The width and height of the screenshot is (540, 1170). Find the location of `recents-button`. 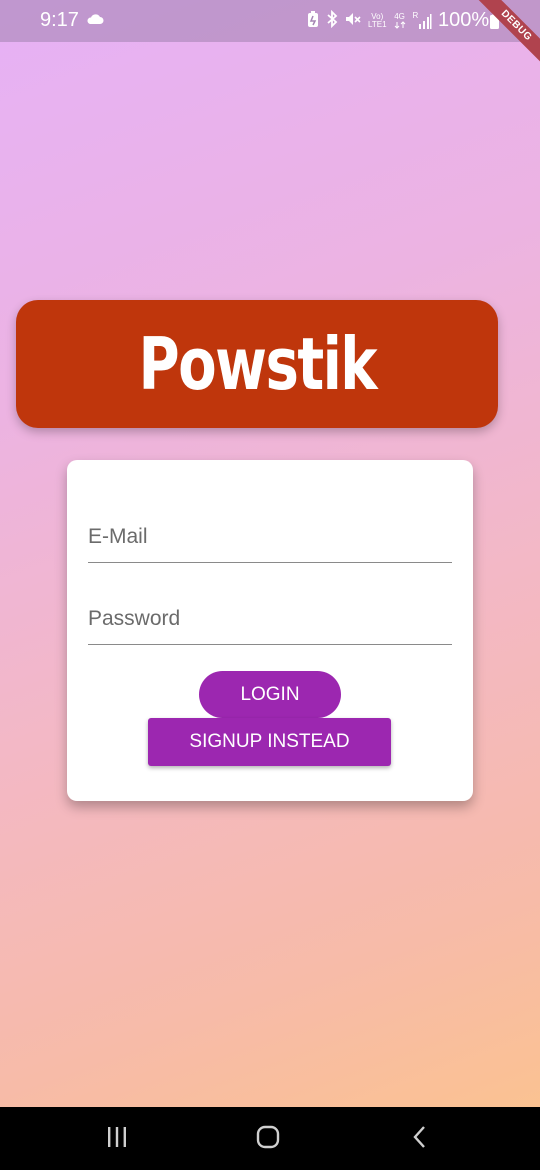

recents-button is located at coordinates (117, 1139).